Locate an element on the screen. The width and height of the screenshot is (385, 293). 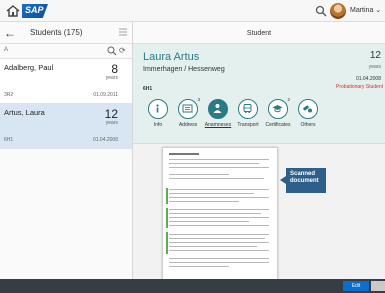
logo-text: SAP is located at coordinates (34, 10).